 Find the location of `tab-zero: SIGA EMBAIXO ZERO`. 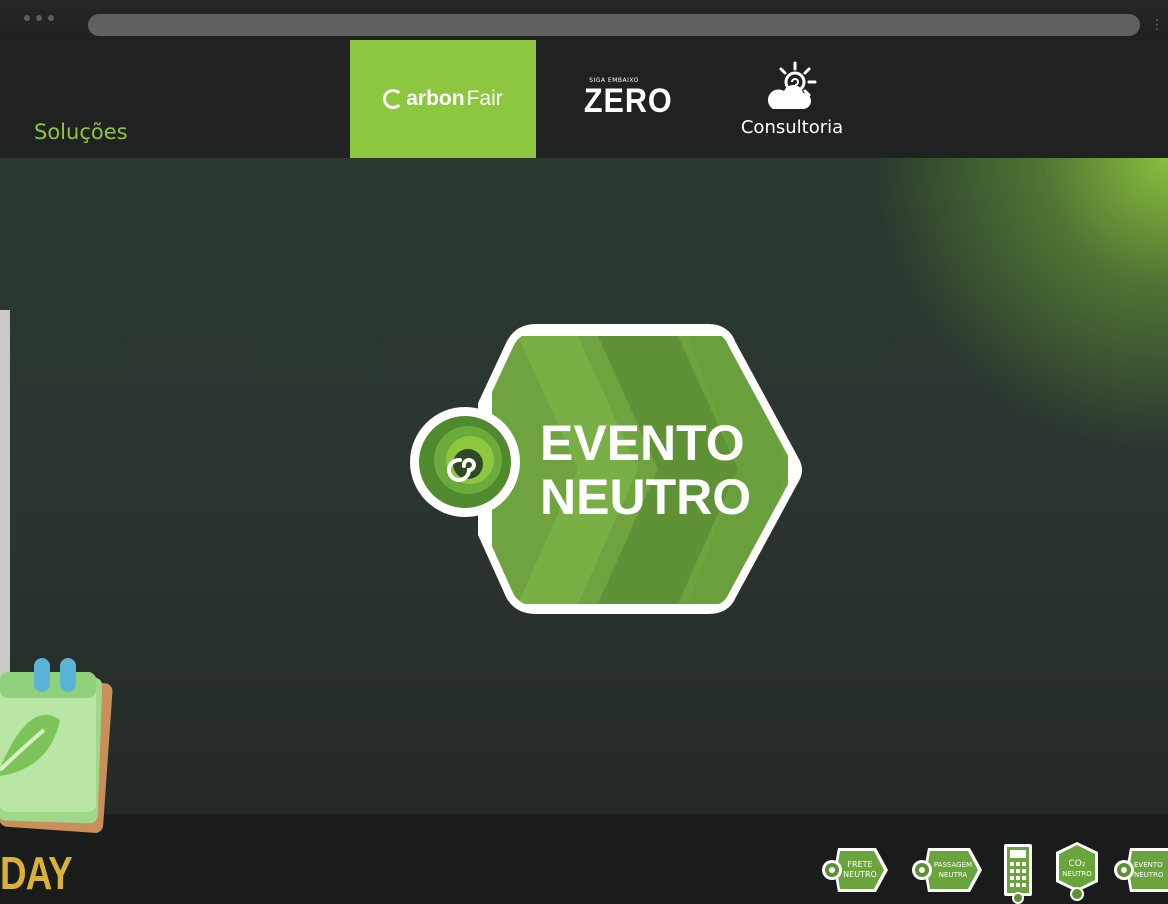

tab-zero: SIGA EMBAIXO ZERO is located at coordinates (628, 99).